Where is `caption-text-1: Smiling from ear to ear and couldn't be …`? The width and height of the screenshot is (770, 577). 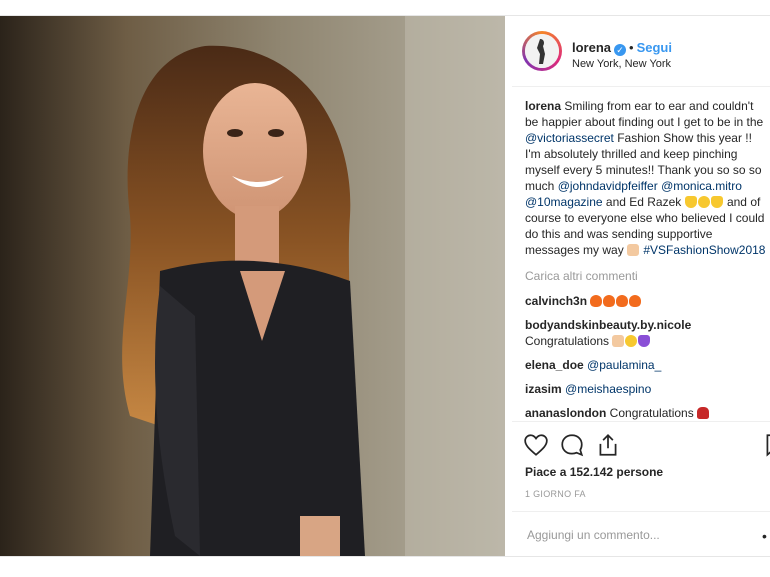 caption-text-1: Smiling from ear to ear and couldn't be … is located at coordinates (644, 114).